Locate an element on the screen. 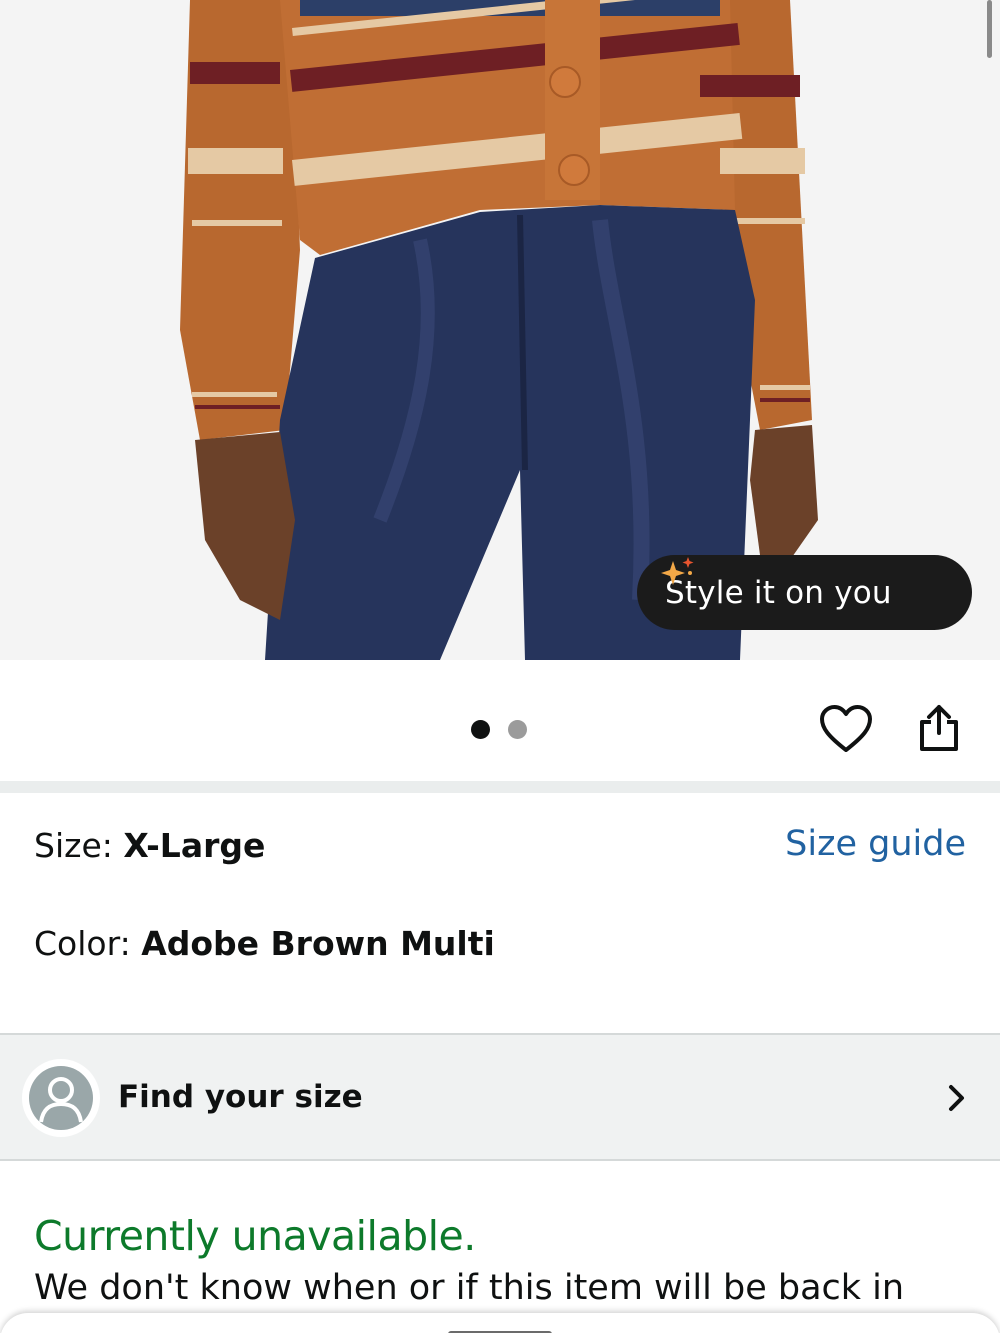  person-icon is located at coordinates (61, 1100).